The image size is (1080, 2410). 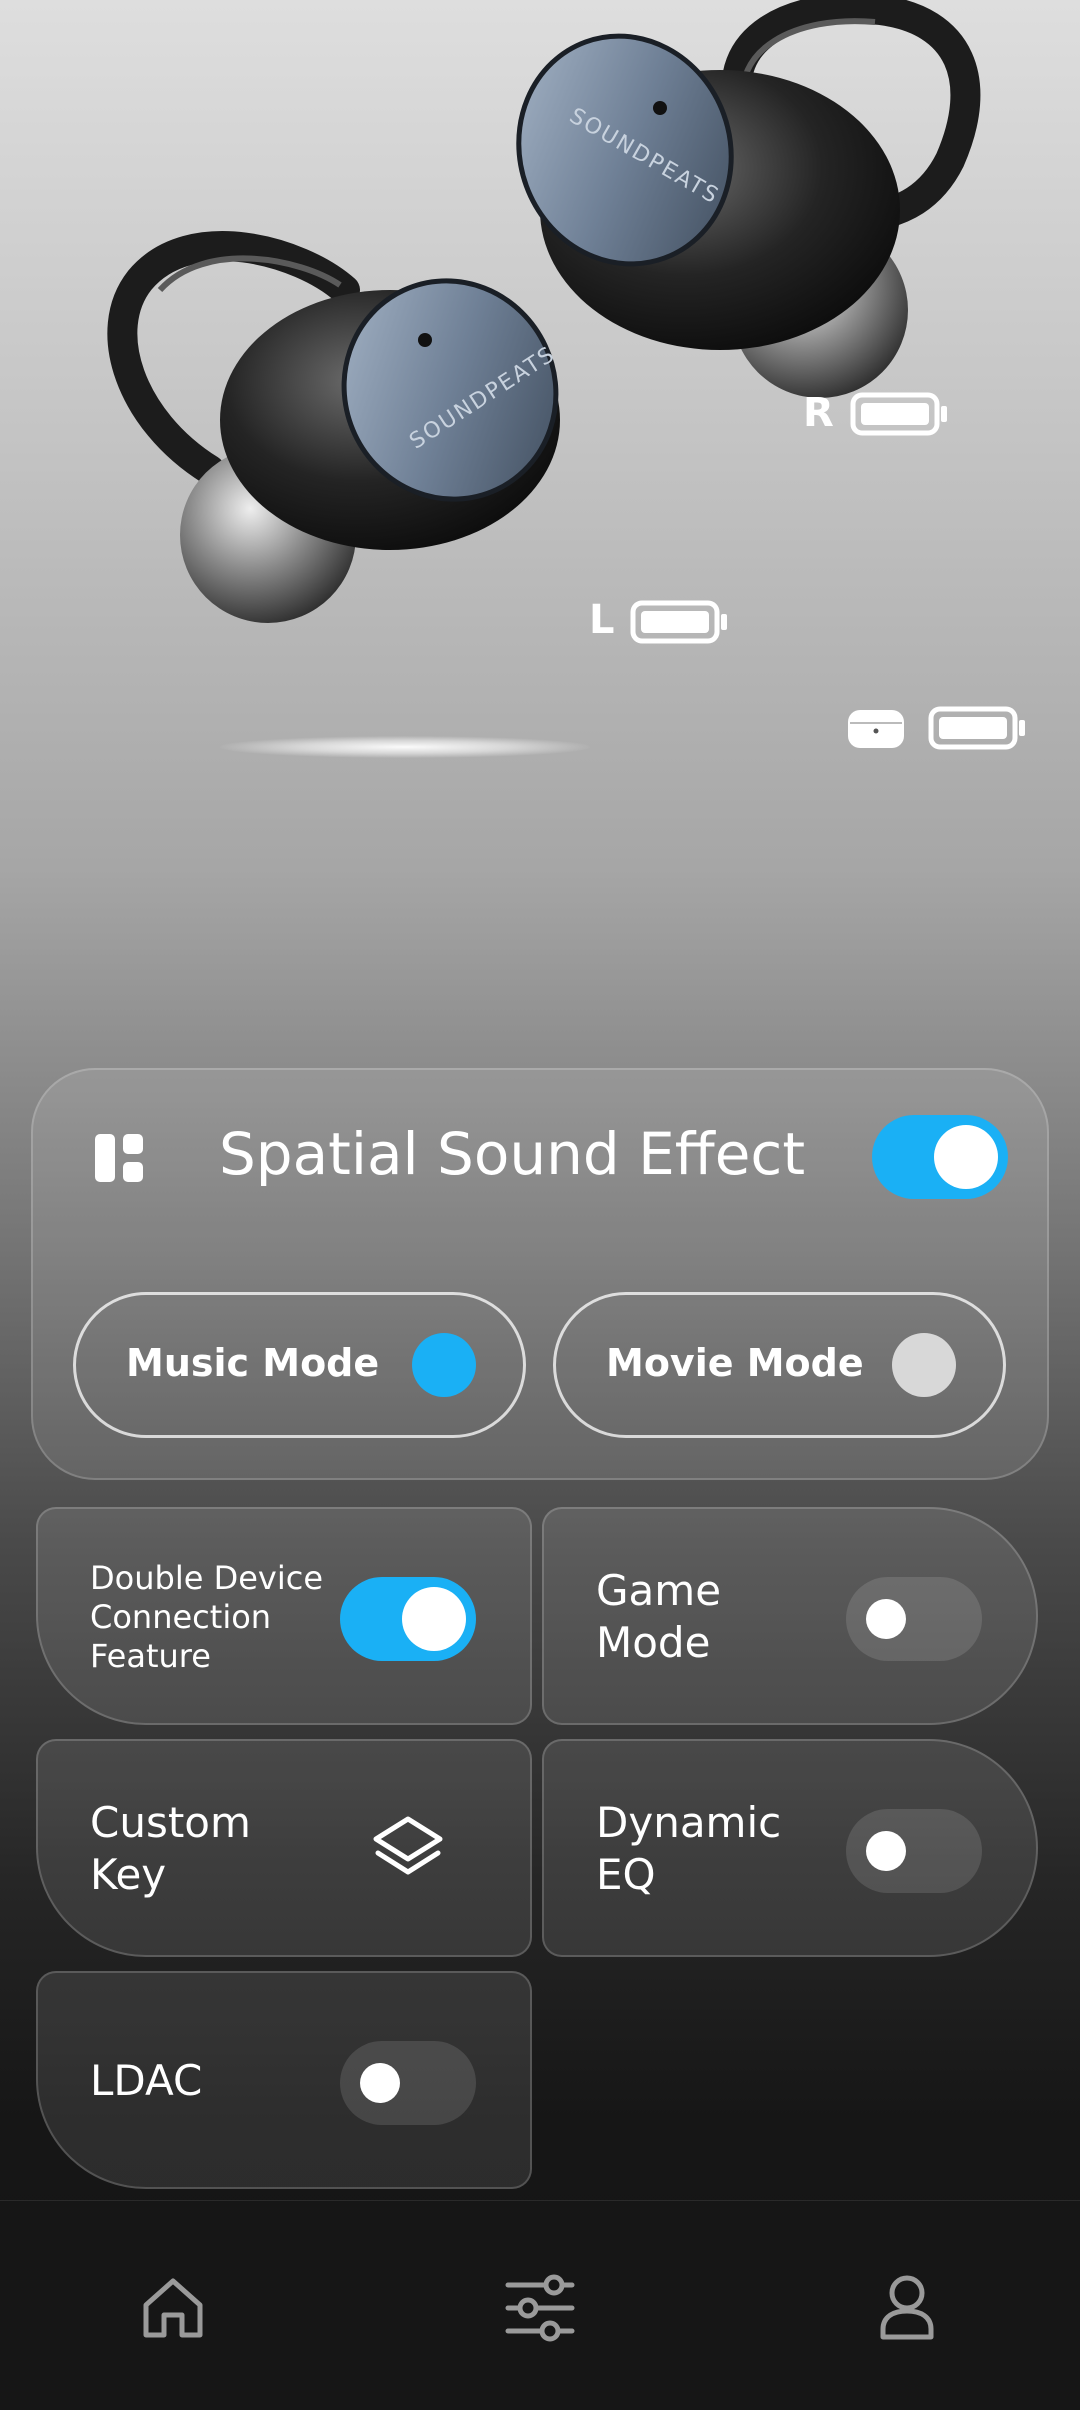 What do you see at coordinates (284, 2080) in the screenshot?
I see `ldac-tile: LDAC` at bounding box center [284, 2080].